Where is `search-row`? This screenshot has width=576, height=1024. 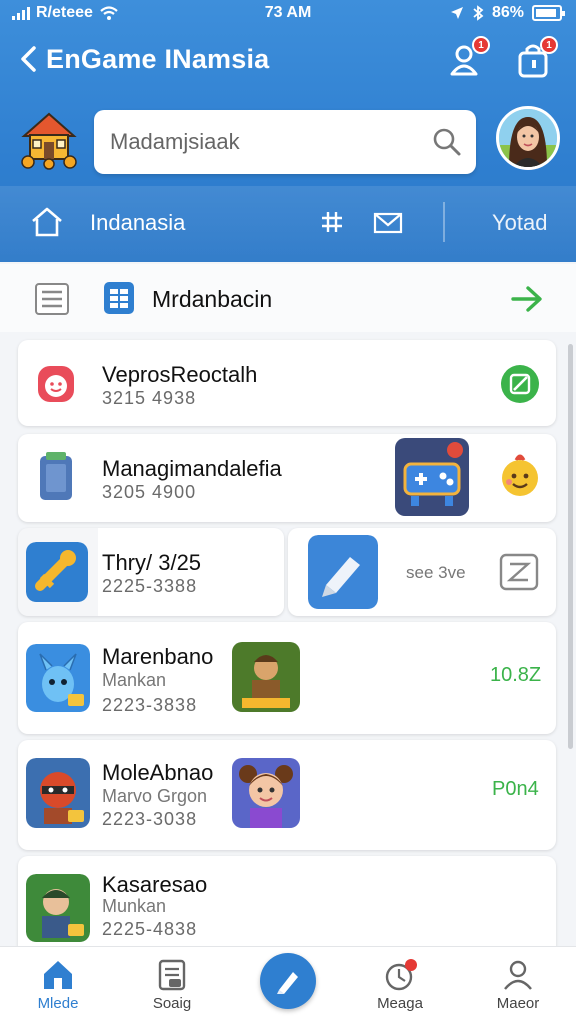 search-row is located at coordinates (288, 144).